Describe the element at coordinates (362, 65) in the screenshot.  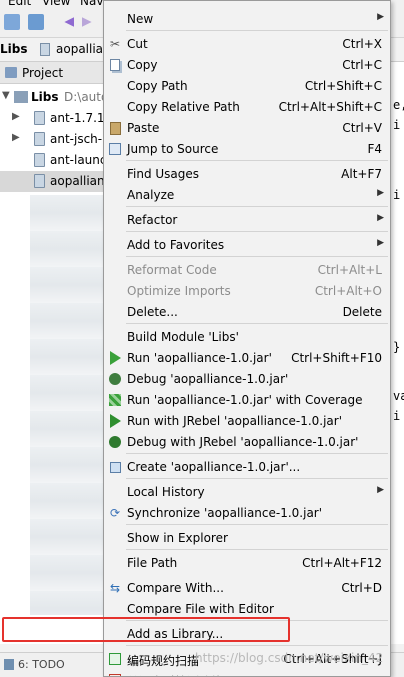
I see `menu-item-shortcut: Ctrl+C` at that location.